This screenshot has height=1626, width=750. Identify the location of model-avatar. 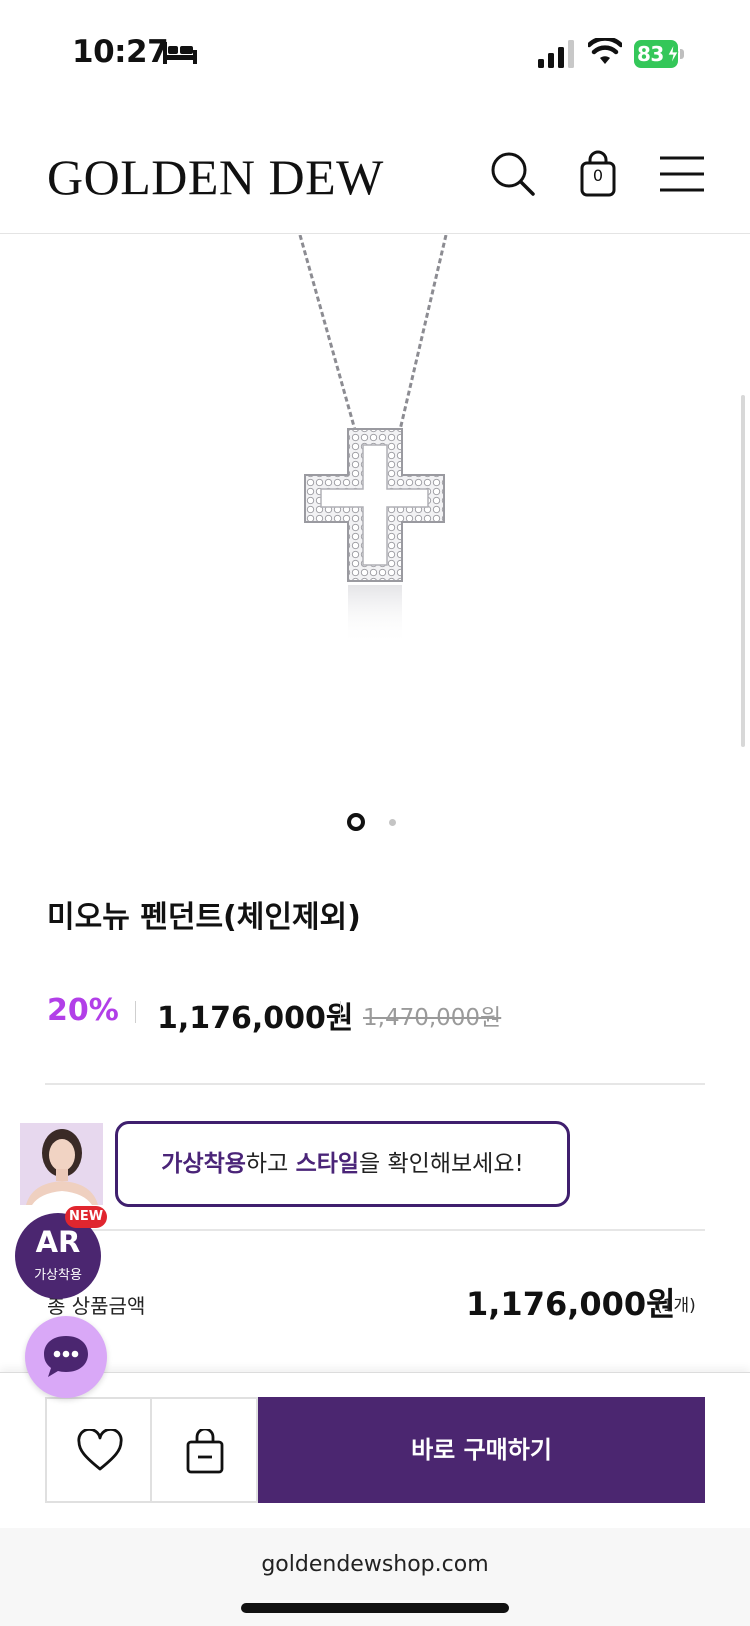
(61, 1164).